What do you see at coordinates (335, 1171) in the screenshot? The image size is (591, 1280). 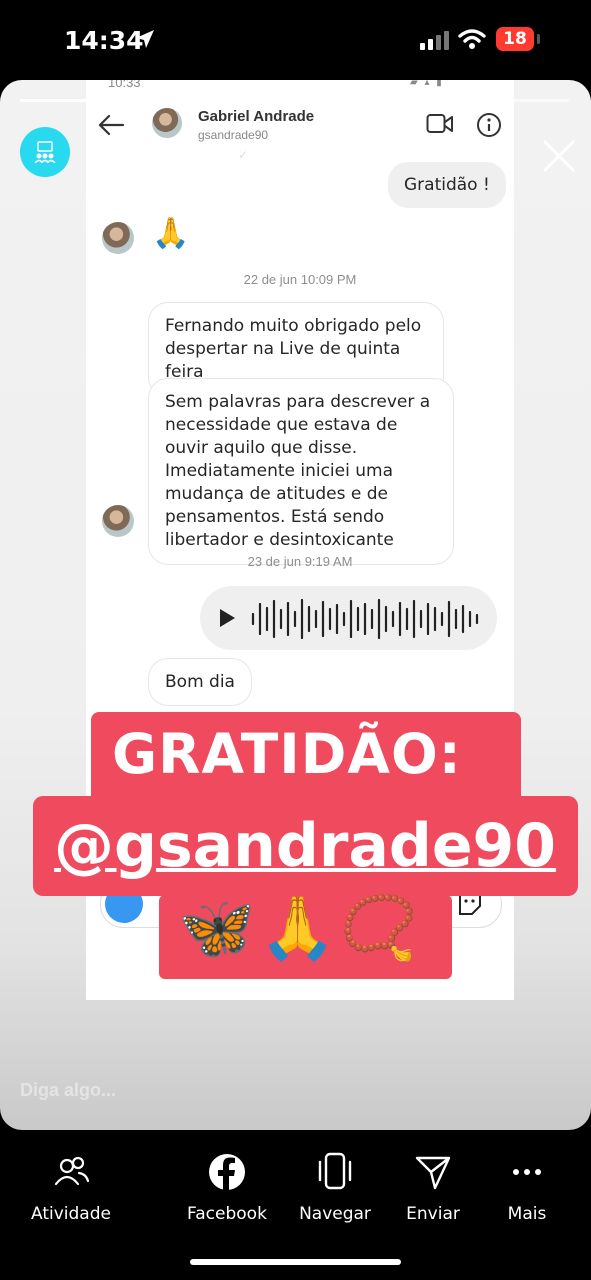 I see `phone-vibrate-icon` at bounding box center [335, 1171].